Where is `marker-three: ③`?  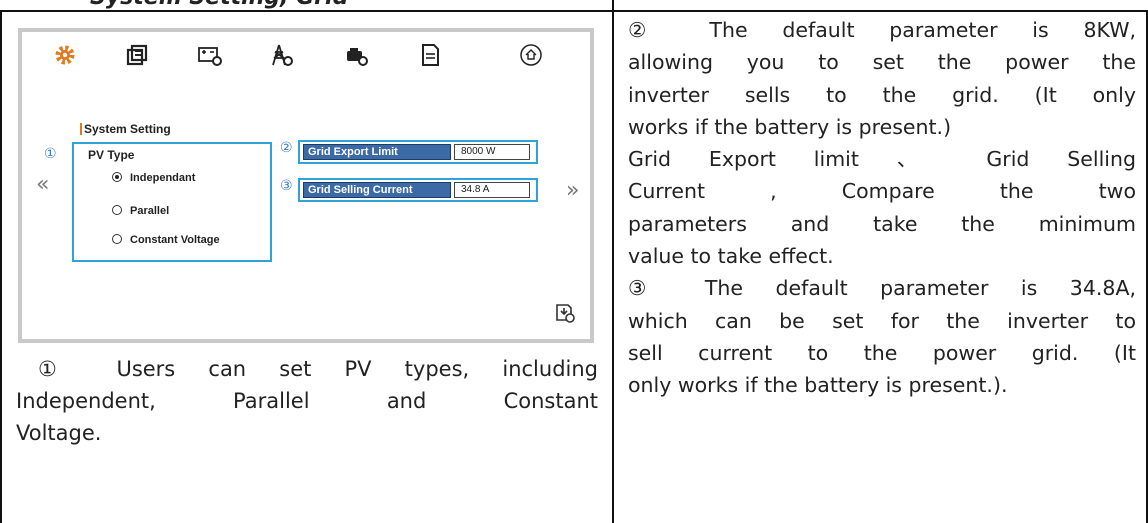
marker-three: ③ is located at coordinates (286, 186).